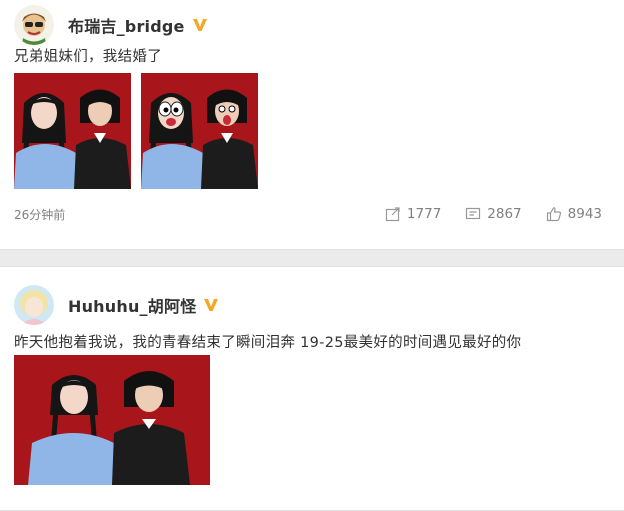 The height and width of the screenshot is (511, 624). I want to click on repost-icon, so click(392, 214).